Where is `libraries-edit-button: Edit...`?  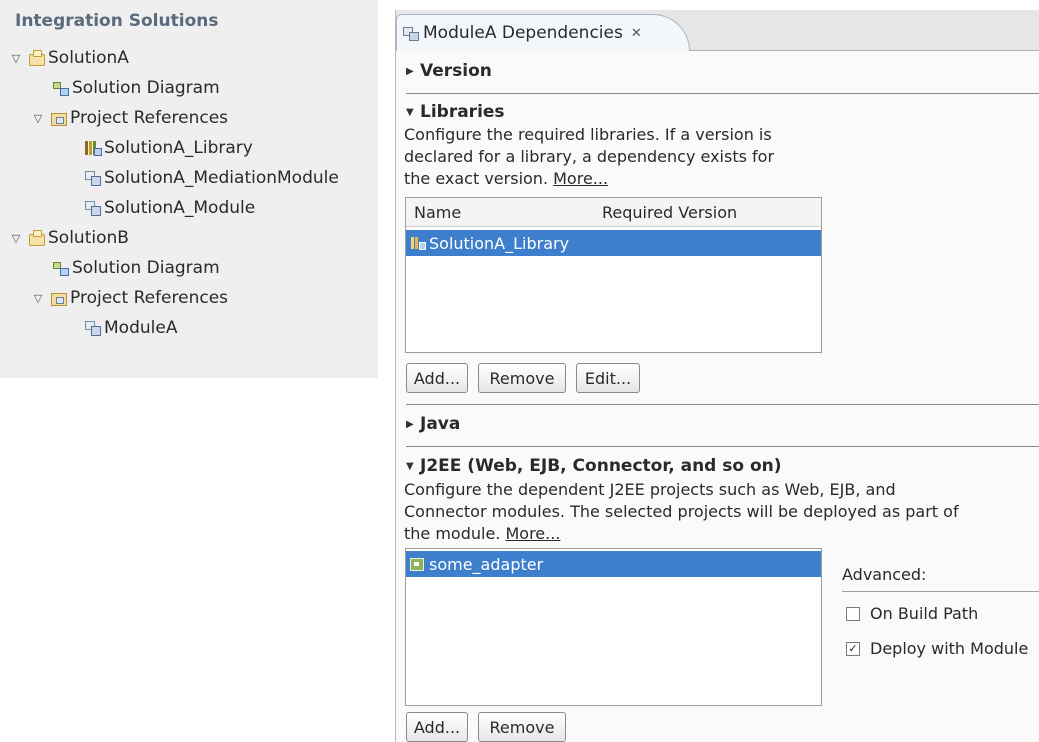 libraries-edit-button: Edit... is located at coordinates (608, 378).